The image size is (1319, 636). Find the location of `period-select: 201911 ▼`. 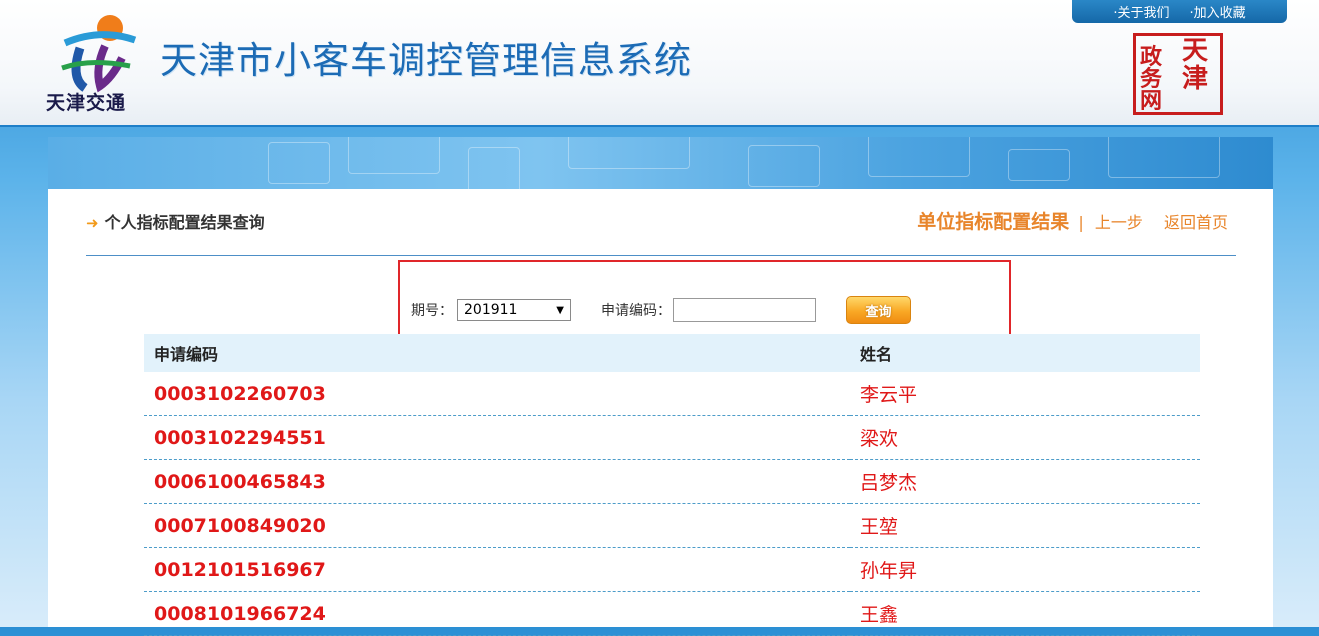

period-select: 201911 ▼ is located at coordinates (514, 310).